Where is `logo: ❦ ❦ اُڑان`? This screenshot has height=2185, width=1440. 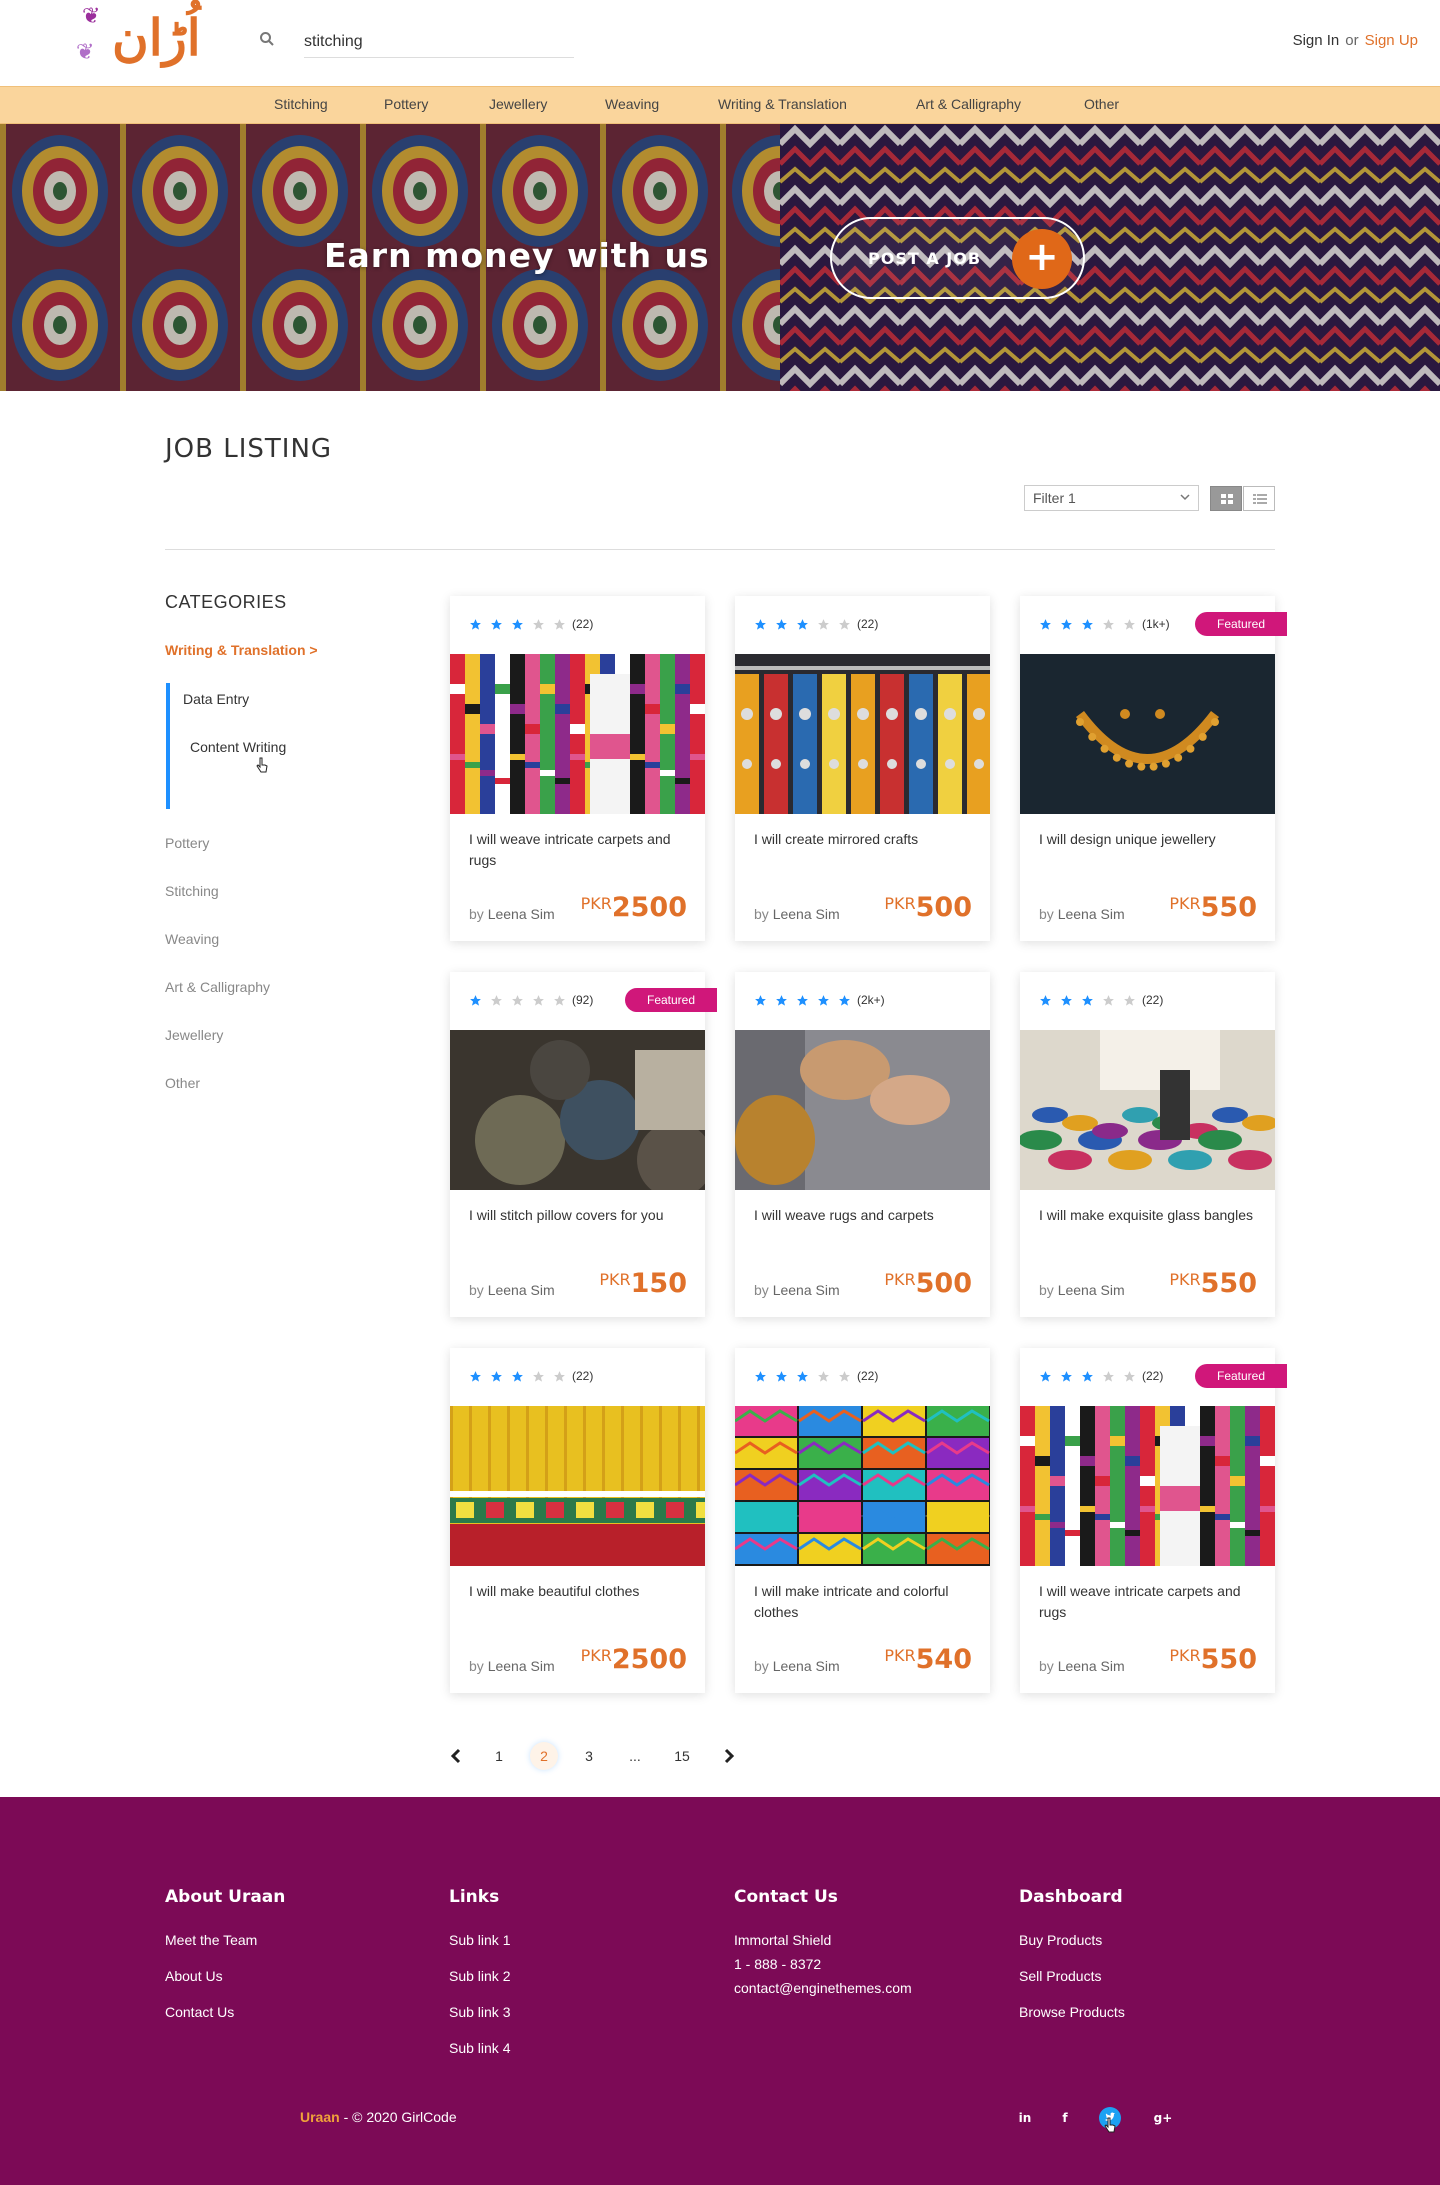
logo: ❦ ❦ اُڑان is located at coordinates (141, 42).